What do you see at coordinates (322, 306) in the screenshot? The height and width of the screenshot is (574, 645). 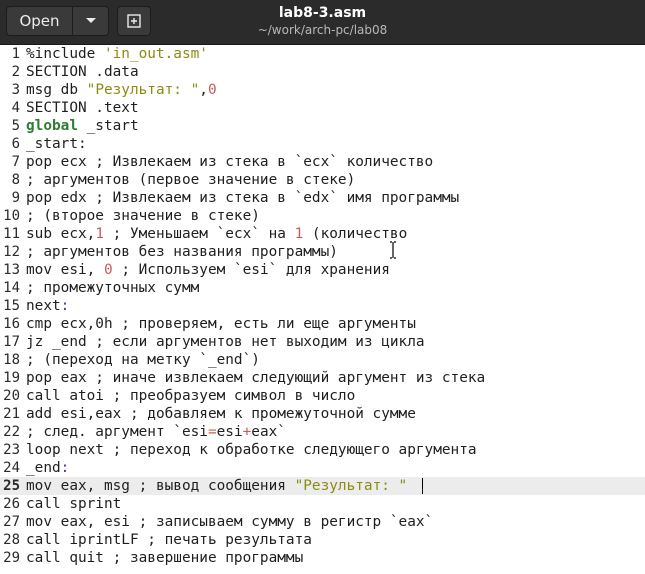 I see `code-line: 15 next:` at bounding box center [322, 306].